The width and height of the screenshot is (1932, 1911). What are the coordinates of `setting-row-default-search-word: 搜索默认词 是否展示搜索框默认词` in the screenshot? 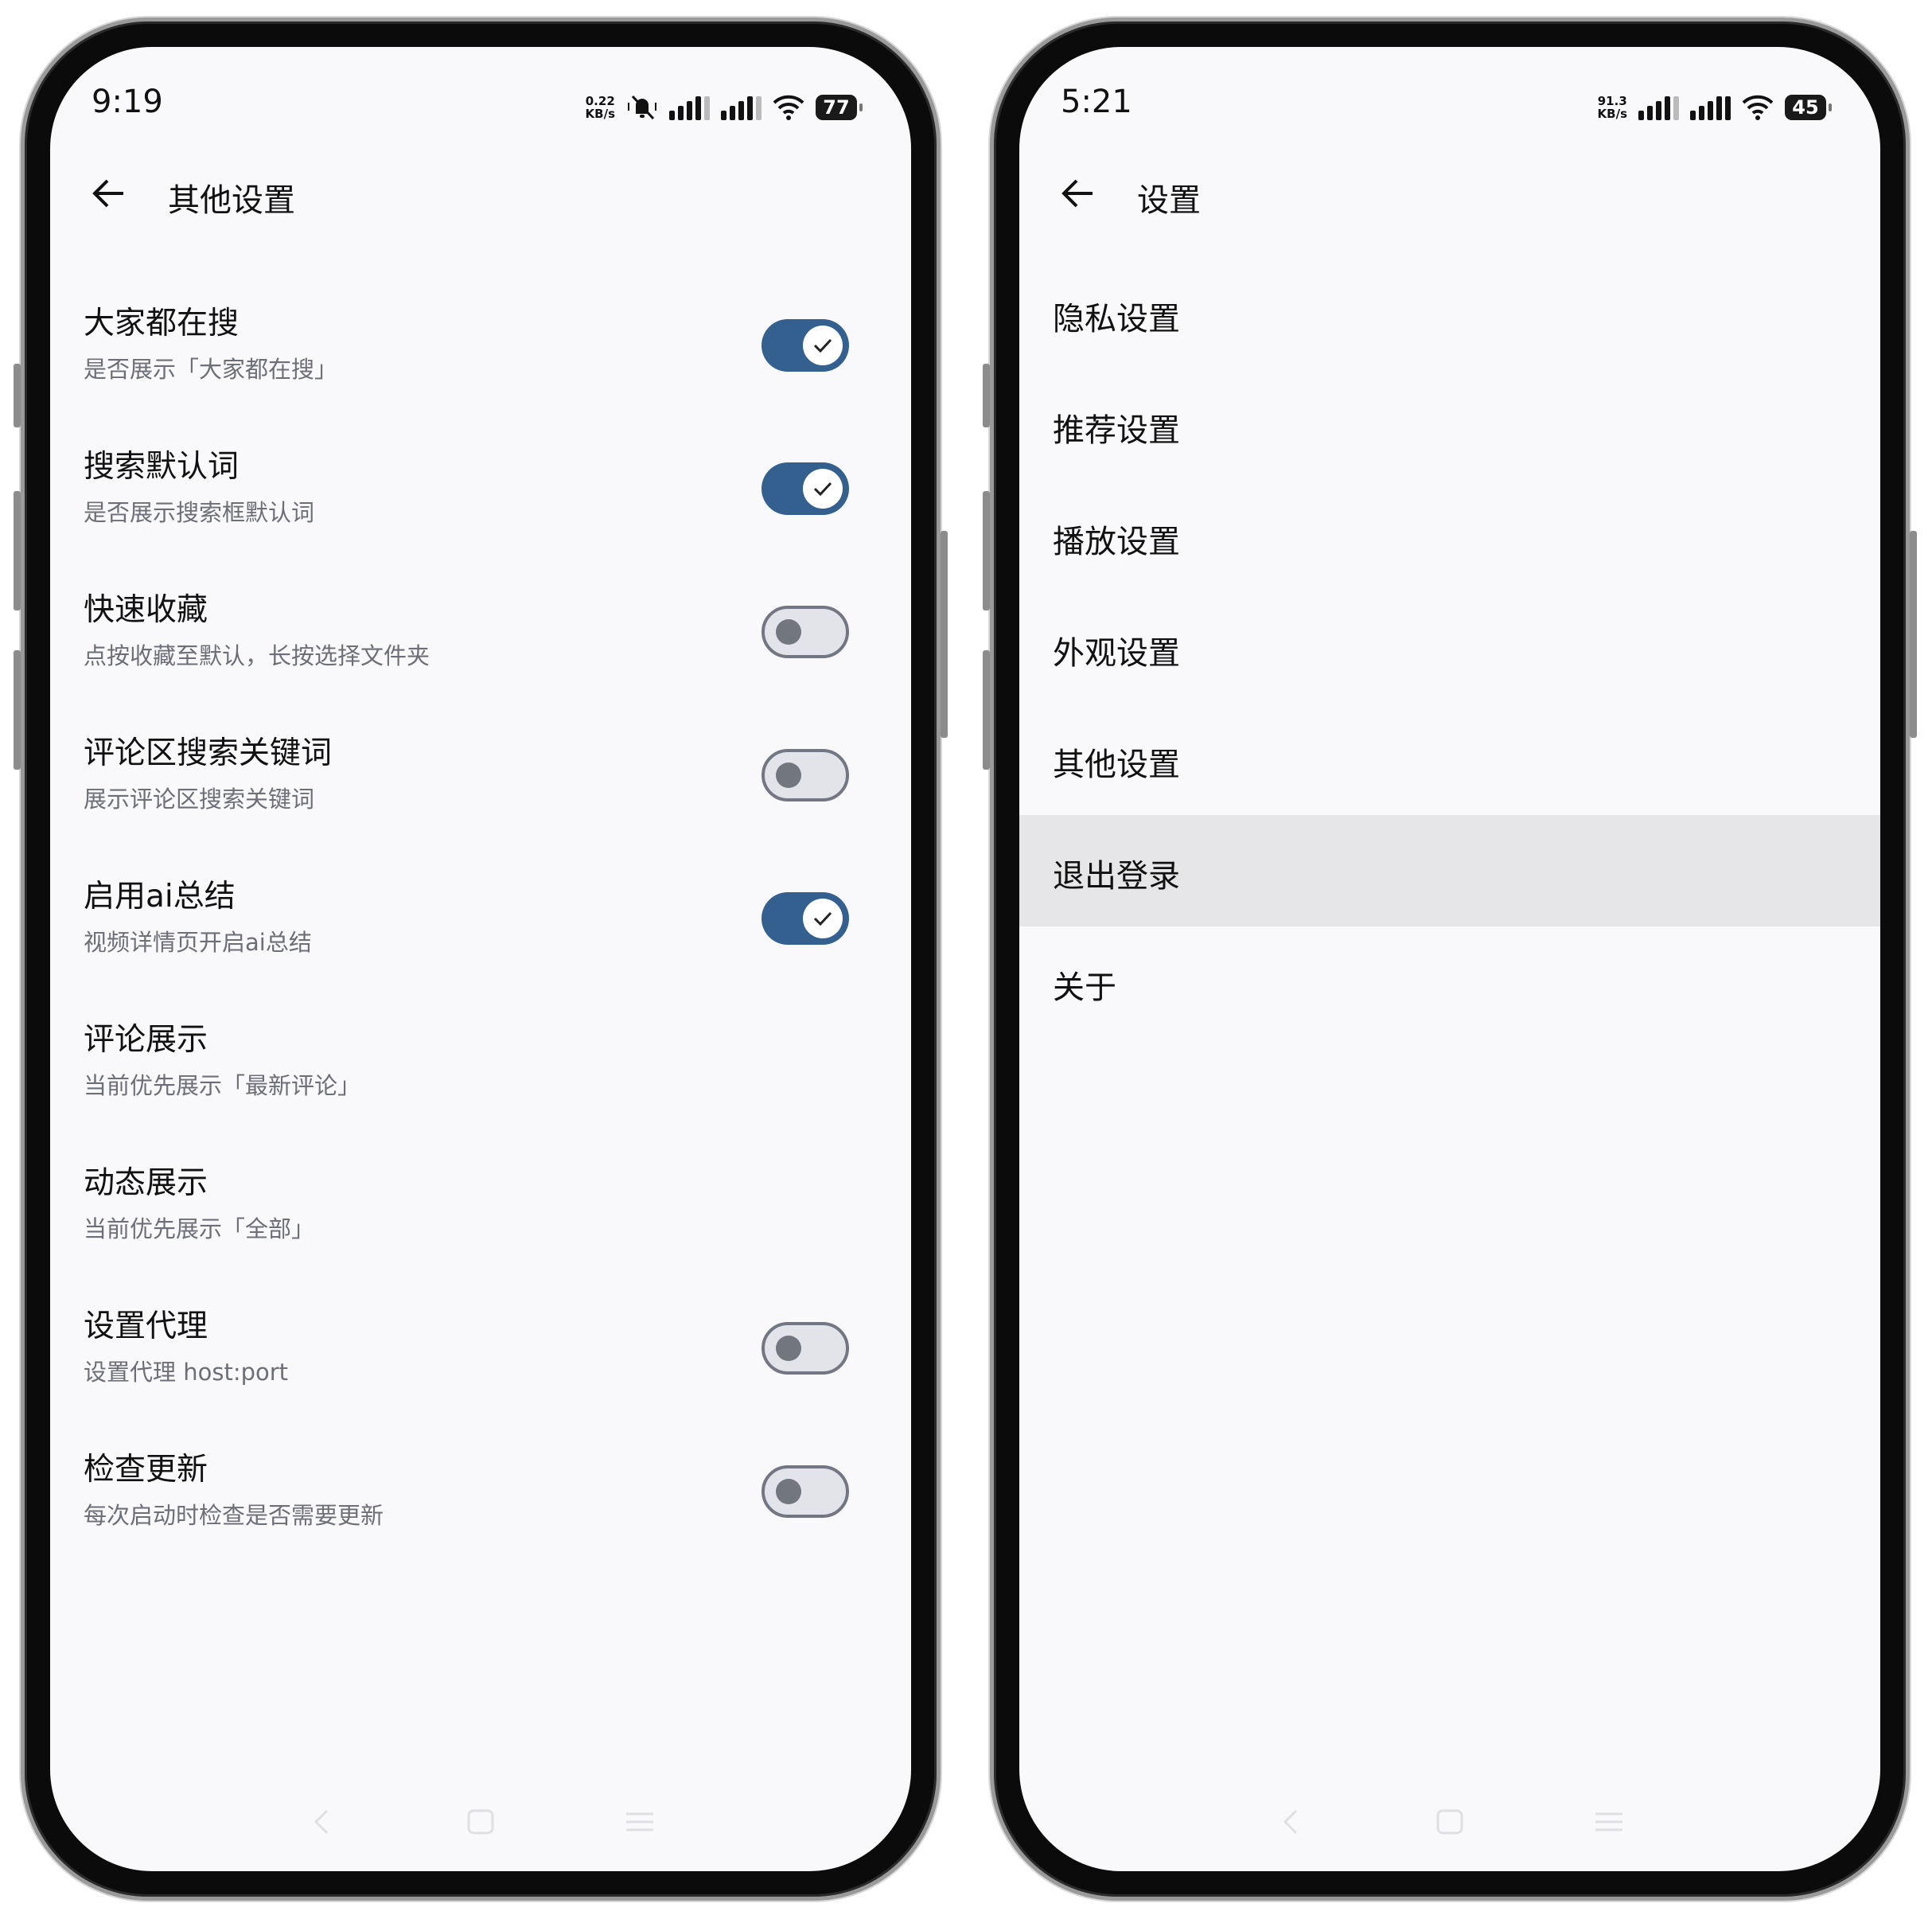 It's located at (480, 490).